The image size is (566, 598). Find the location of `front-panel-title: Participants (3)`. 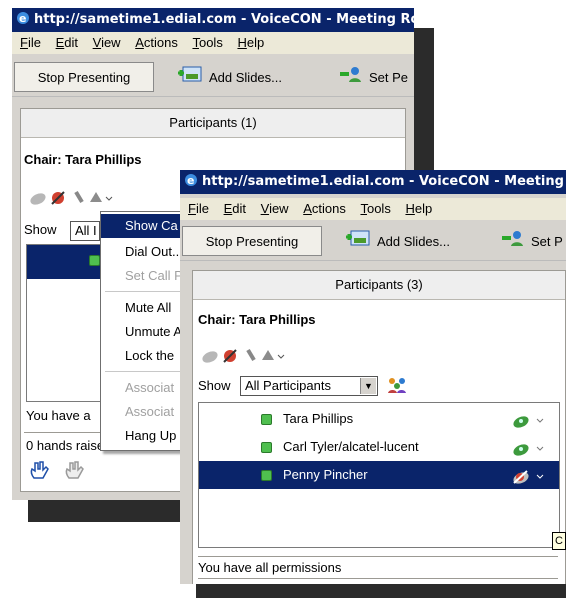

front-panel-title: Participants (3) is located at coordinates (379, 285).